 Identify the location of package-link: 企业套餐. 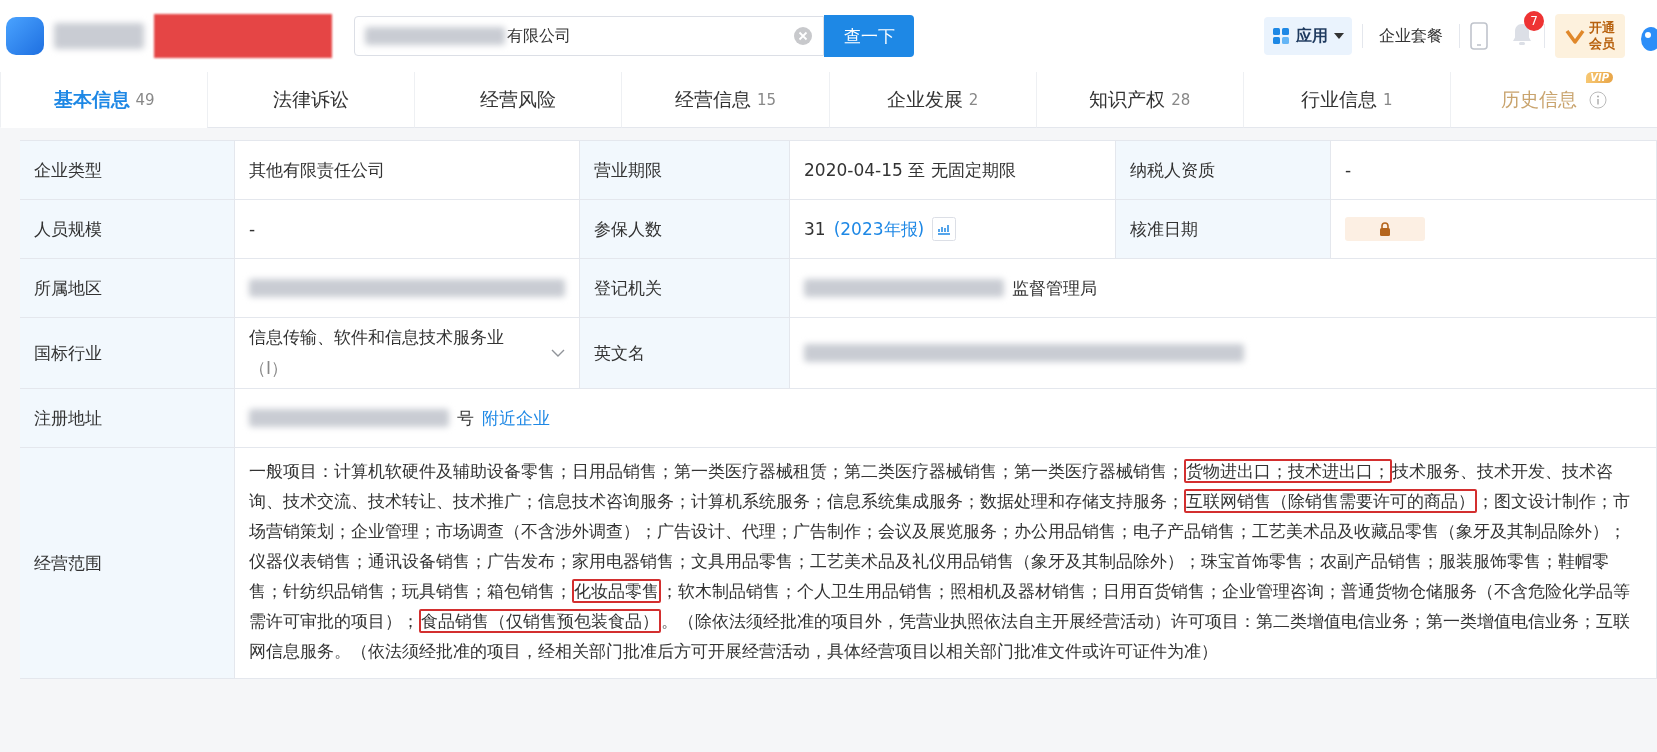
(1411, 36).